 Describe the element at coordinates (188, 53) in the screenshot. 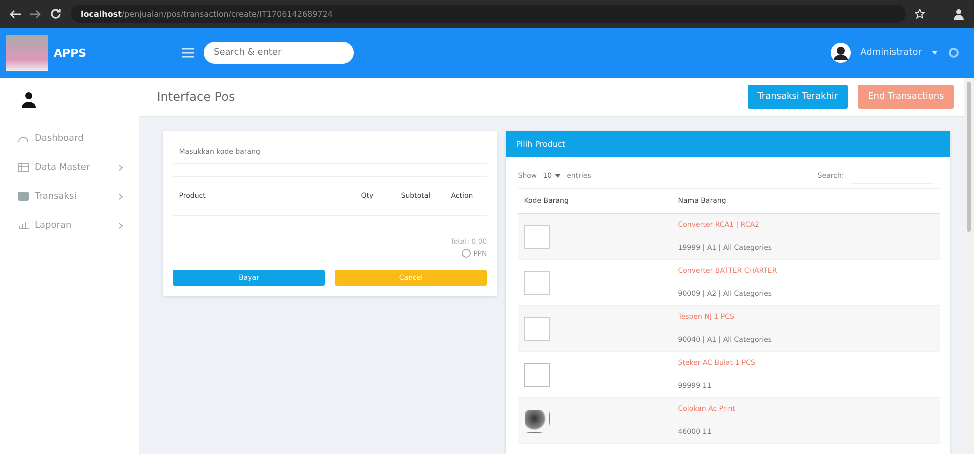

I see `menu-icon` at that location.